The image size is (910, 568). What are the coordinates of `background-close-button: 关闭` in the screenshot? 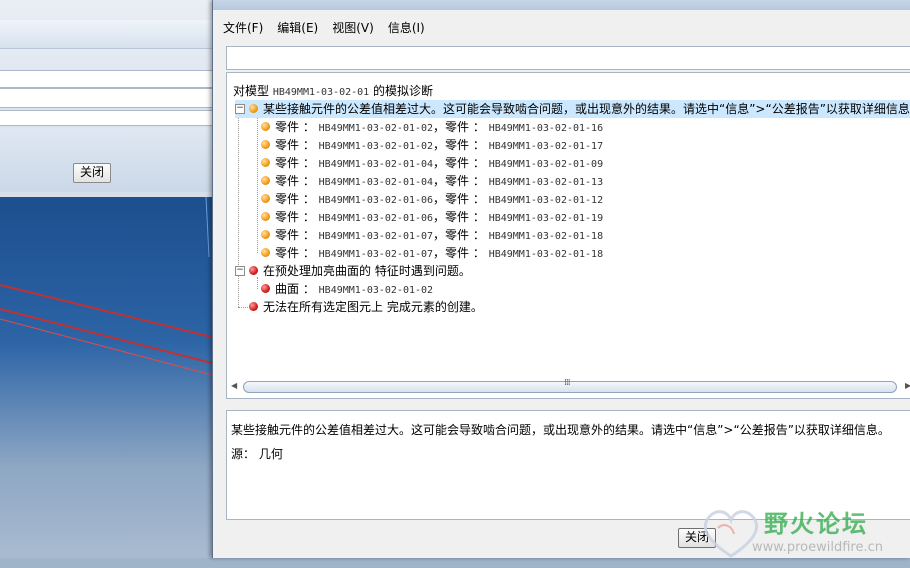 It's located at (92, 173).